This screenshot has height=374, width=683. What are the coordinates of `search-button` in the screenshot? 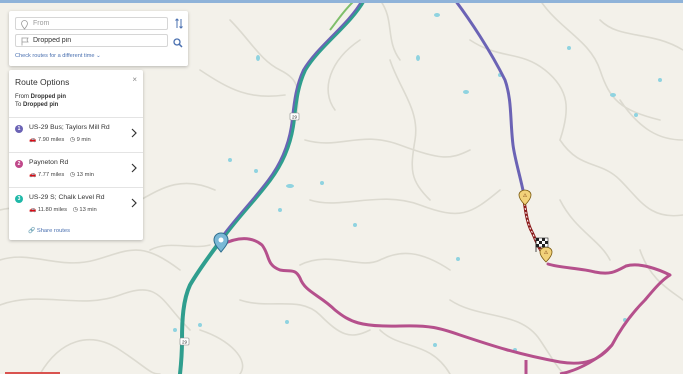 It's located at (179, 41).